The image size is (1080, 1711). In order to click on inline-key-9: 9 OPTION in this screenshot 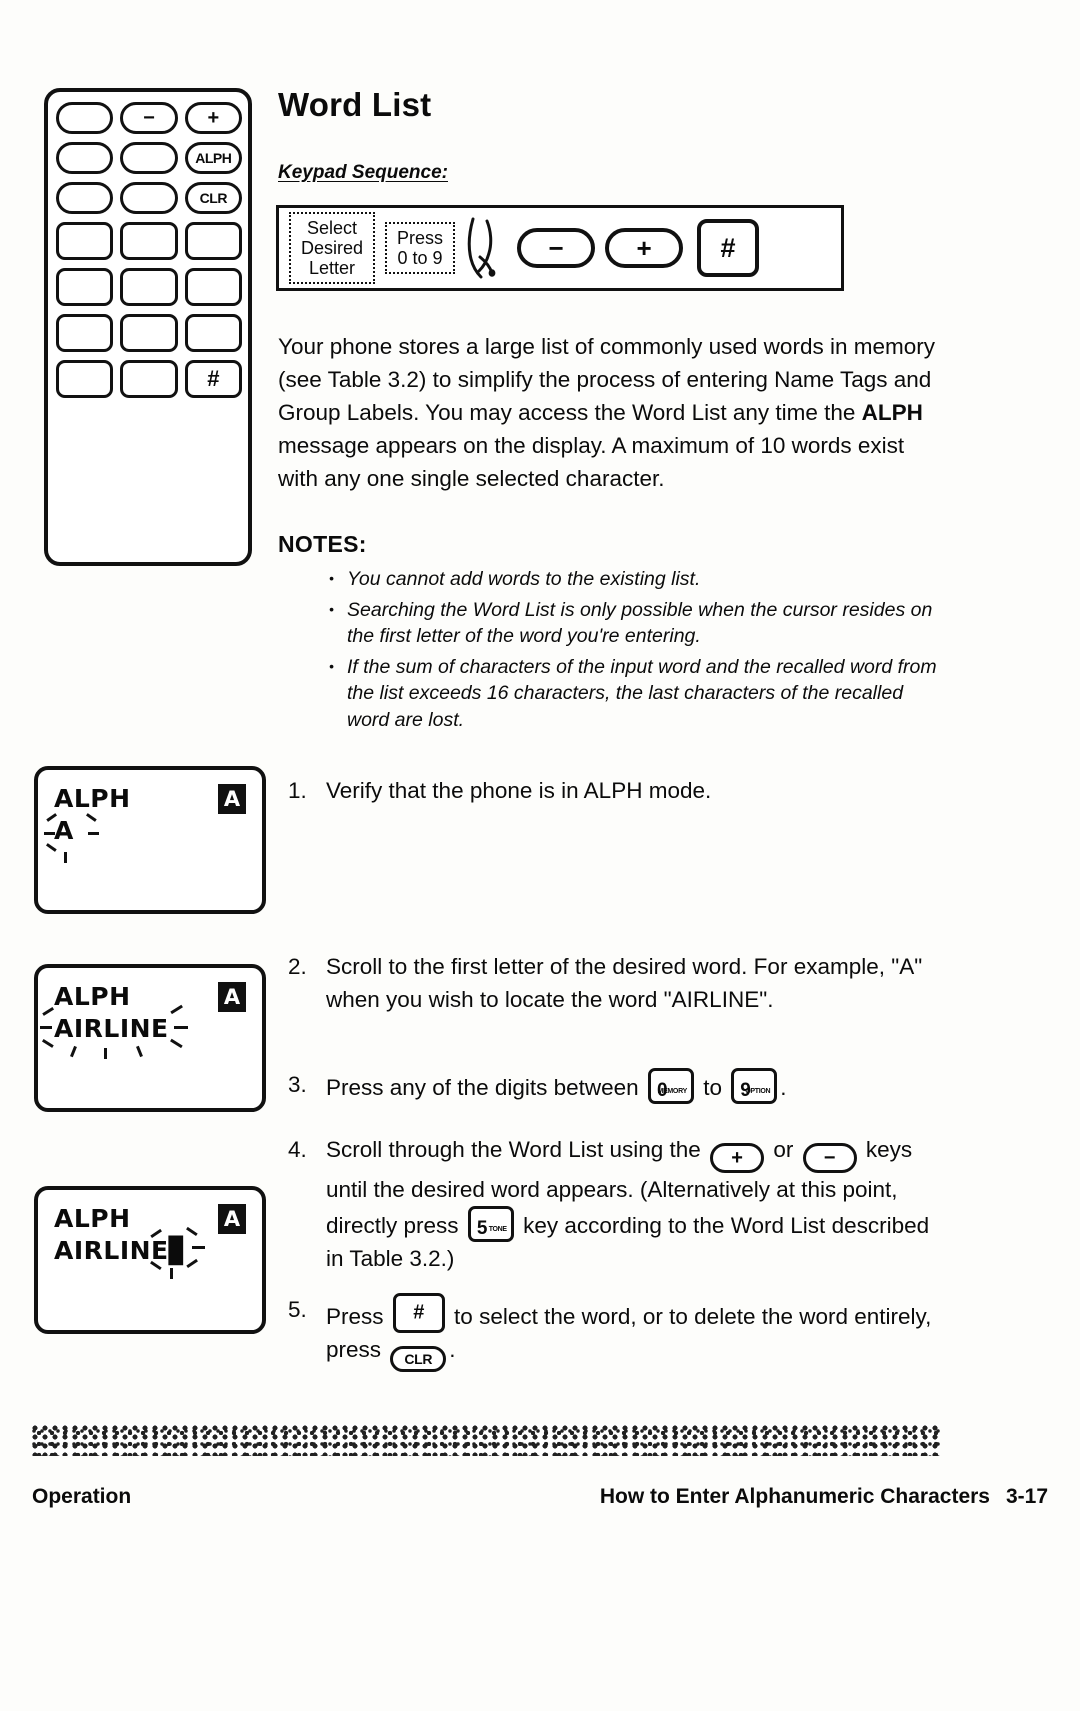, I will do `click(754, 1086)`.